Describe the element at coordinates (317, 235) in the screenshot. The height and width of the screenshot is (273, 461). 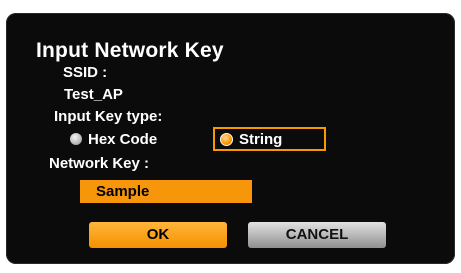
I see `cancel-button: CANCEL` at that location.